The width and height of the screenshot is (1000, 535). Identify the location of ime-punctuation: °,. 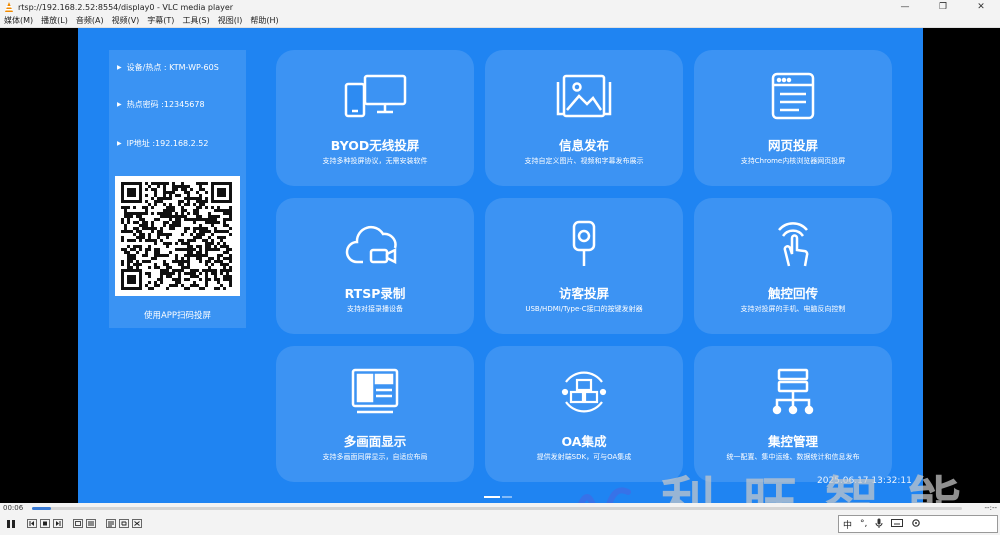
(863, 524).